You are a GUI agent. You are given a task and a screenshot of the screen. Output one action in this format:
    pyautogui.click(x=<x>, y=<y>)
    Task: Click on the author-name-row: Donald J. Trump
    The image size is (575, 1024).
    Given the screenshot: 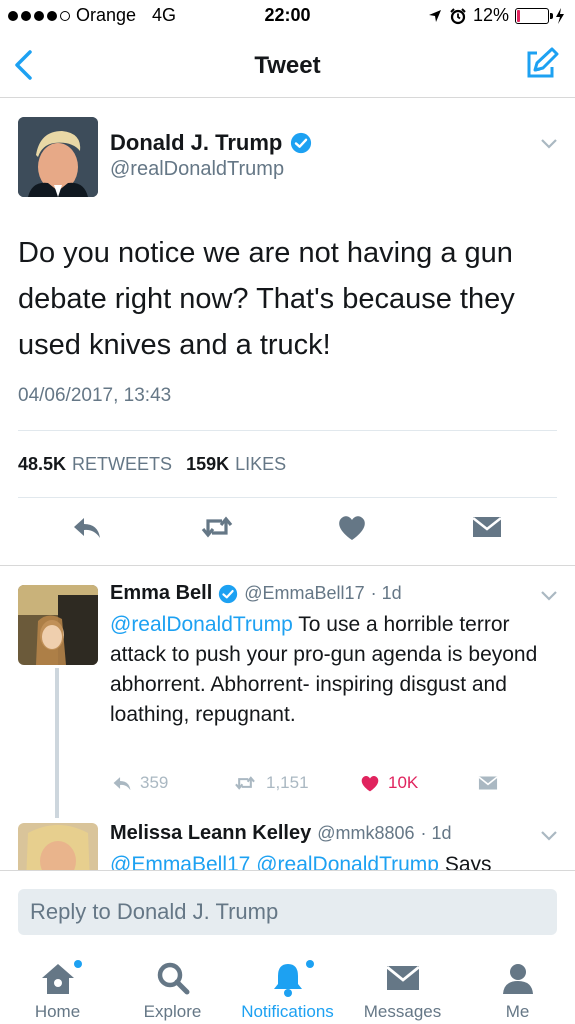 What is the action you would take?
    pyautogui.click(x=211, y=143)
    